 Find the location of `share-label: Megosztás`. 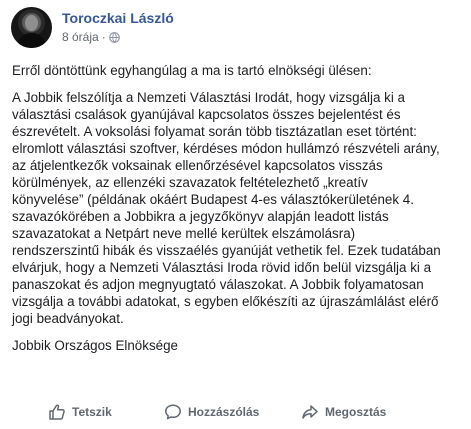

share-label: Megosztás is located at coordinates (356, 412).